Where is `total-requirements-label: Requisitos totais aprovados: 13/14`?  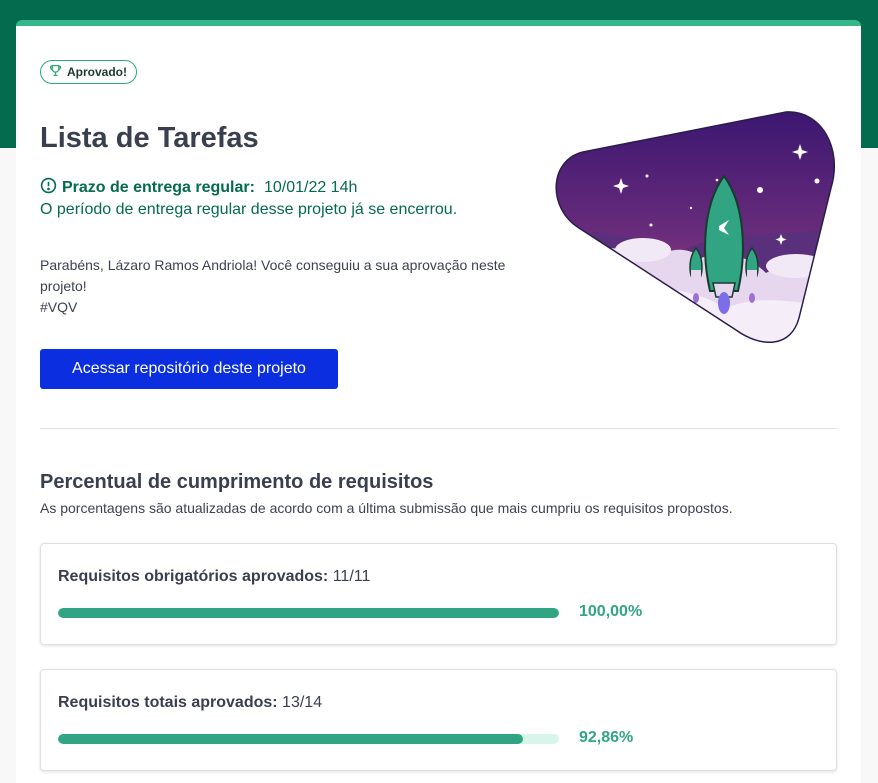 total-requirements-label: Requisitos totais aprovados: 13/14 is located at coordinates (190, 703).